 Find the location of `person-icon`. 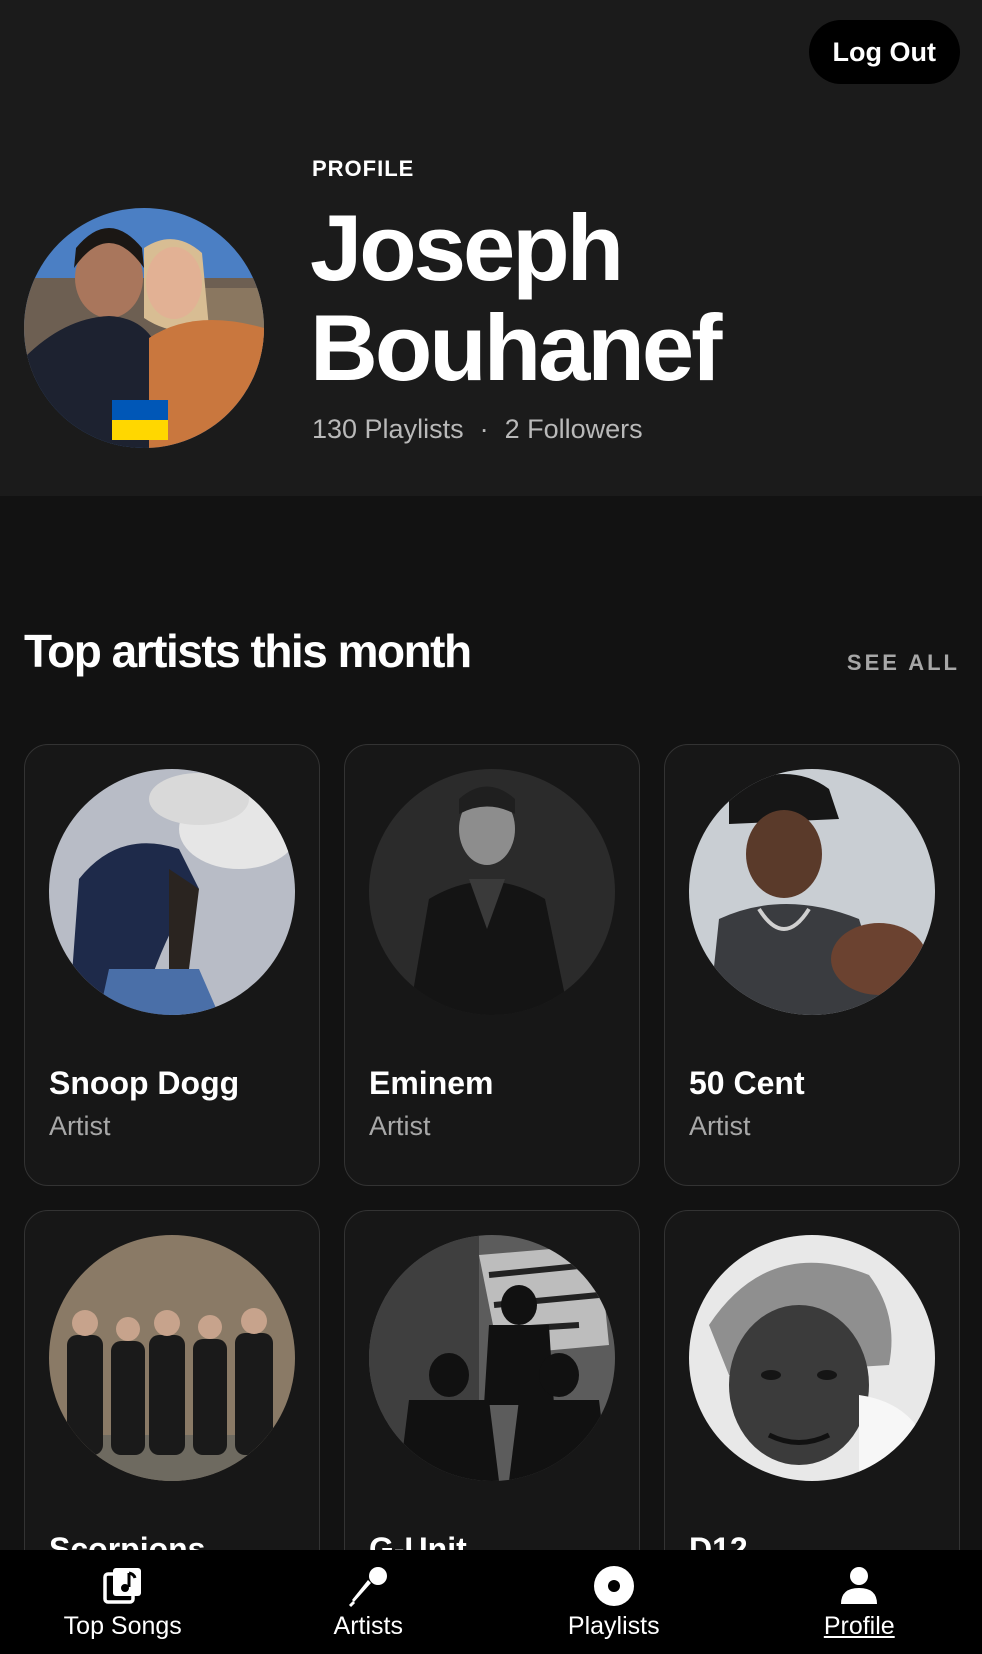

person-icon is located at coordinates (859, 1585).